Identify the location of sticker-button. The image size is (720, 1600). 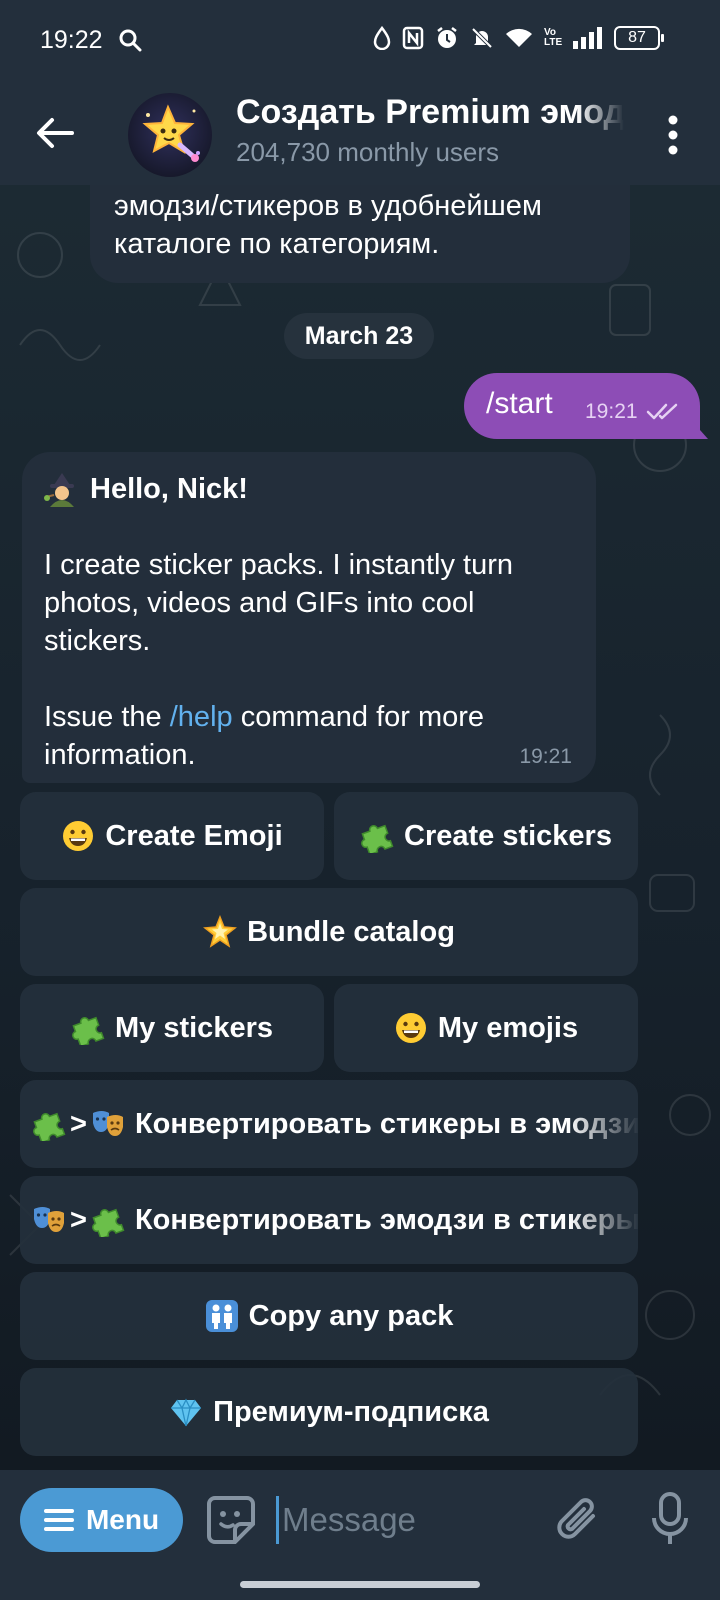
(231, 1520).